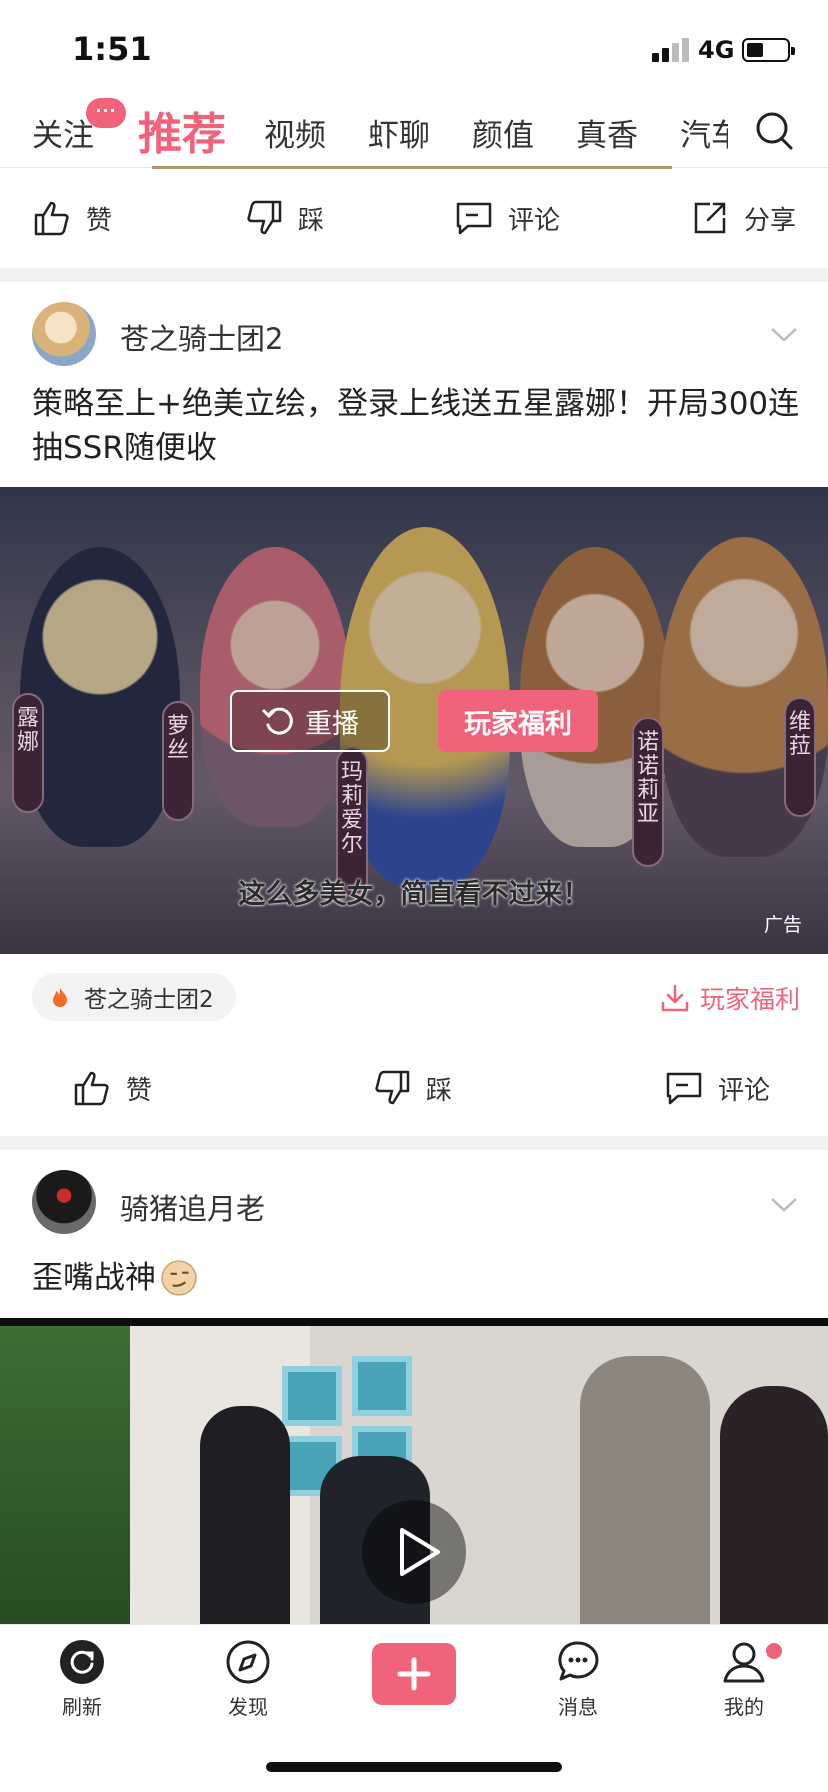 This screenshot has height=1792, width=828. Describe the element at coordinates (414, 894) in the screenshot. I see `video-subtitle: 这么多美女，简直看不过来！` at that location.